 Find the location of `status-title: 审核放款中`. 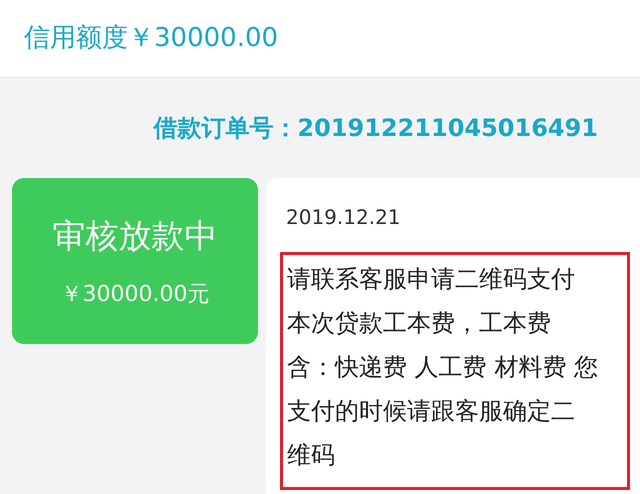

status-title: 审核放款中 is located at coordinates (135, 235).